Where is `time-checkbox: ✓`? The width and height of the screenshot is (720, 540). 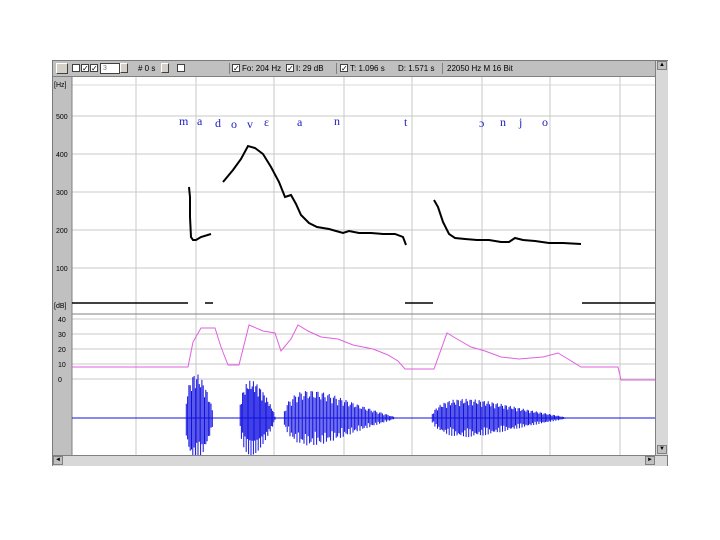 time-checkbox: ✓ is located at coordinates (344, 68).